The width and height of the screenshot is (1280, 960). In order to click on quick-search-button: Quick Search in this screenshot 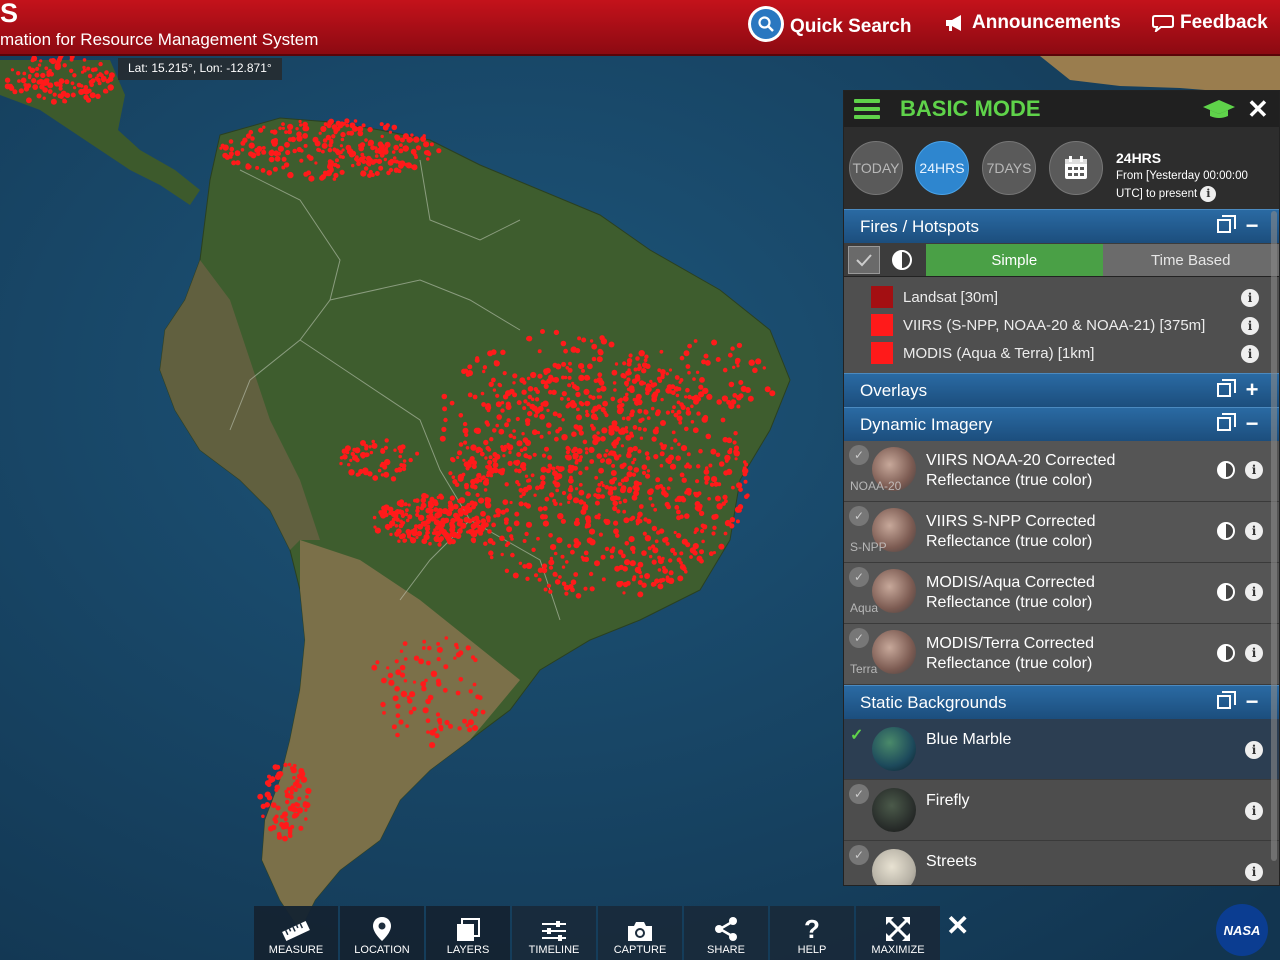, I will do `click(829, 24)`.